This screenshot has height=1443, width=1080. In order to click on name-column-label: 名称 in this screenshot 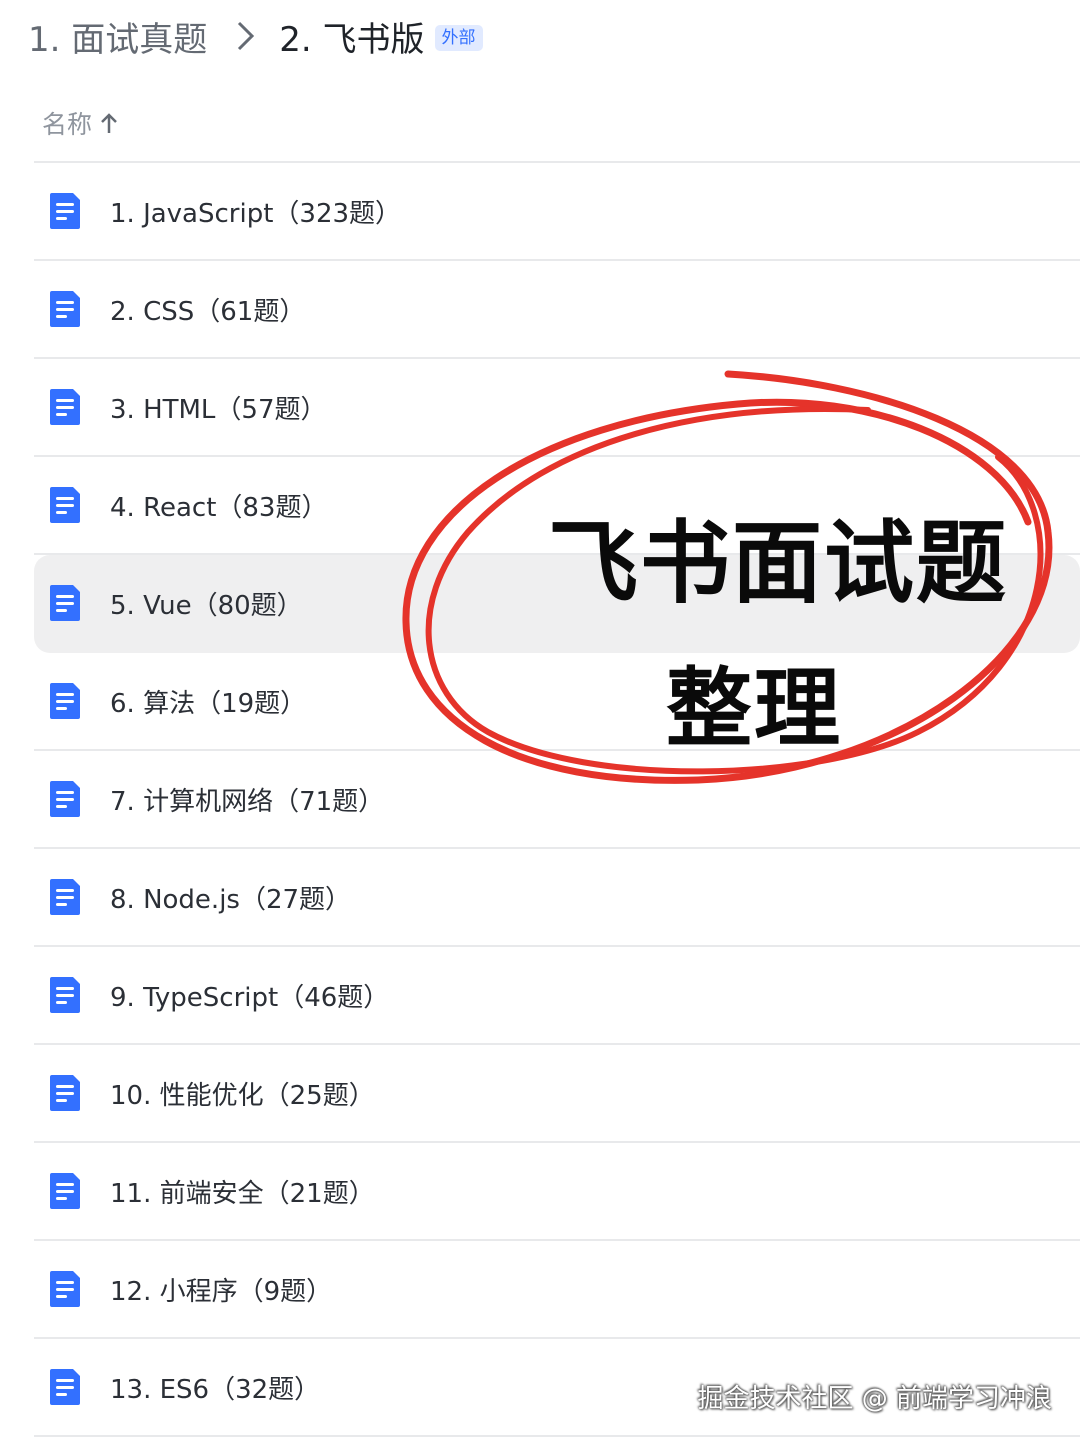, I will do `click(67, 124)`.